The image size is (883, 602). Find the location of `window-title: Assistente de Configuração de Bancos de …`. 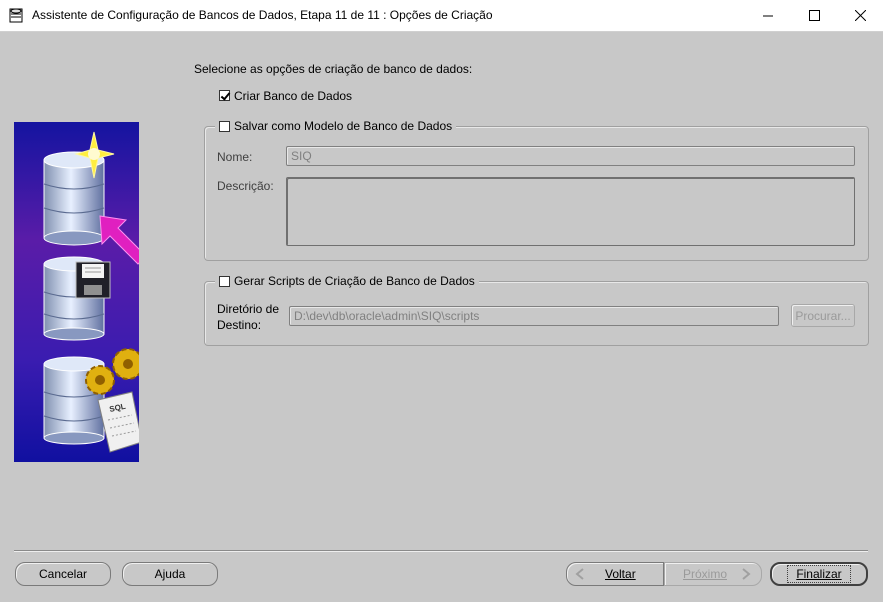

window-title: Assistente de Configuração de Bancos de … is located at coordinates (262, 15).